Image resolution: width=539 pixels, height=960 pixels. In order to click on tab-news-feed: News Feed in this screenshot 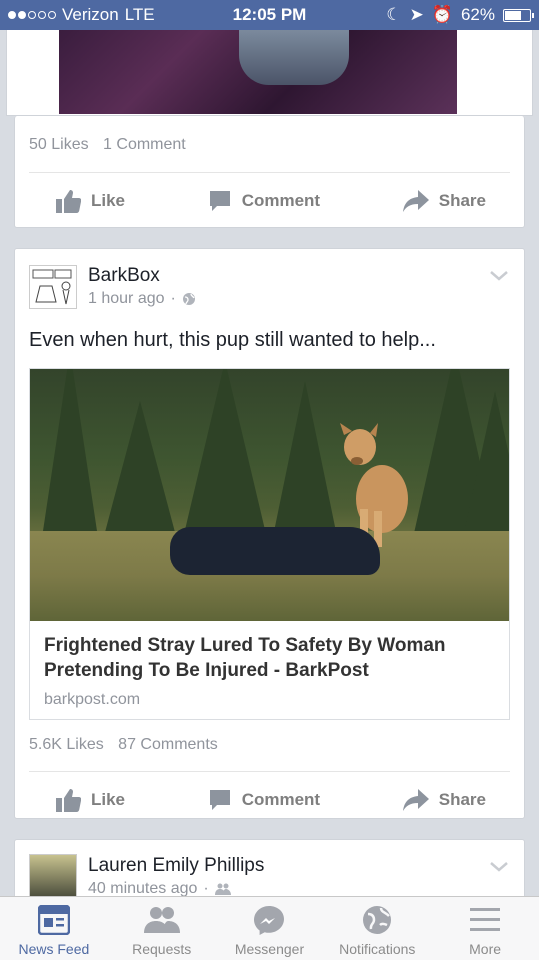, I will do `click(54, 928)`.